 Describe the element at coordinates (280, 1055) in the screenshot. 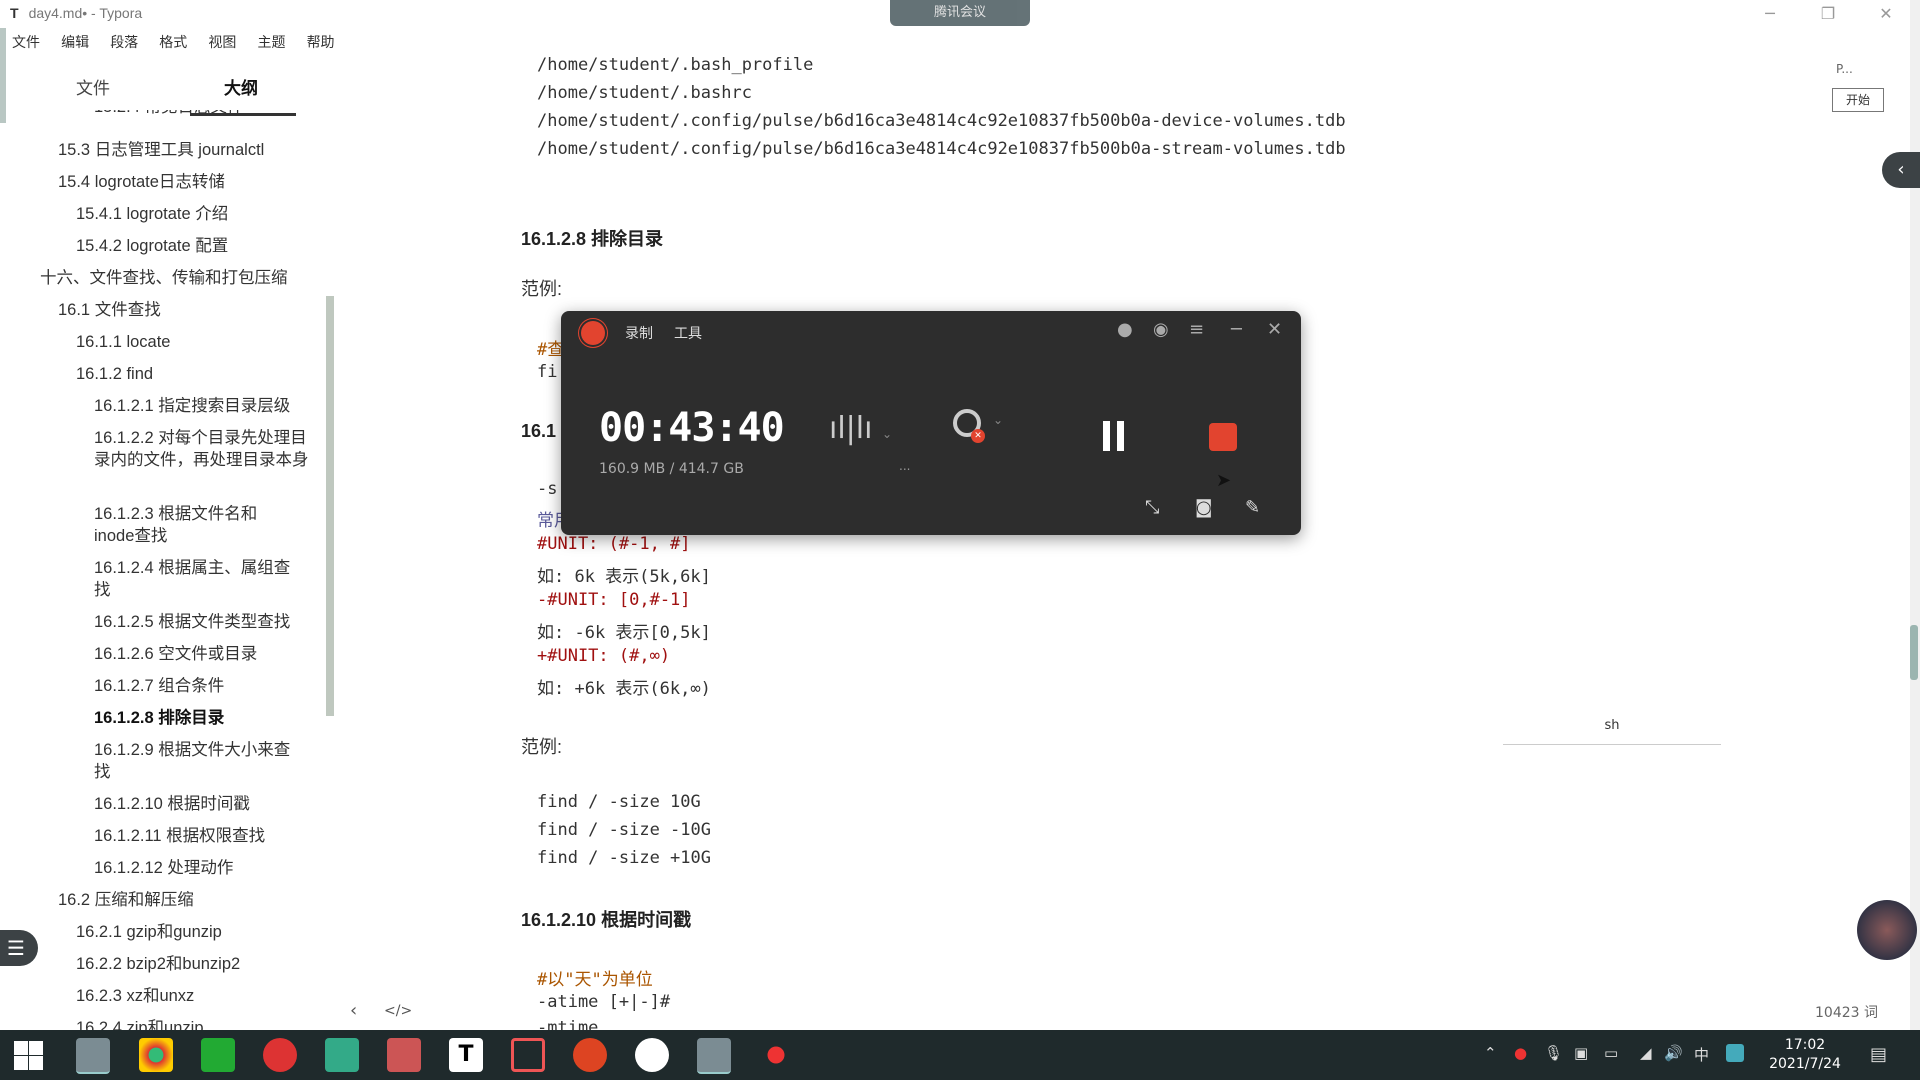

I see `taskbar-music-icon` at that location.